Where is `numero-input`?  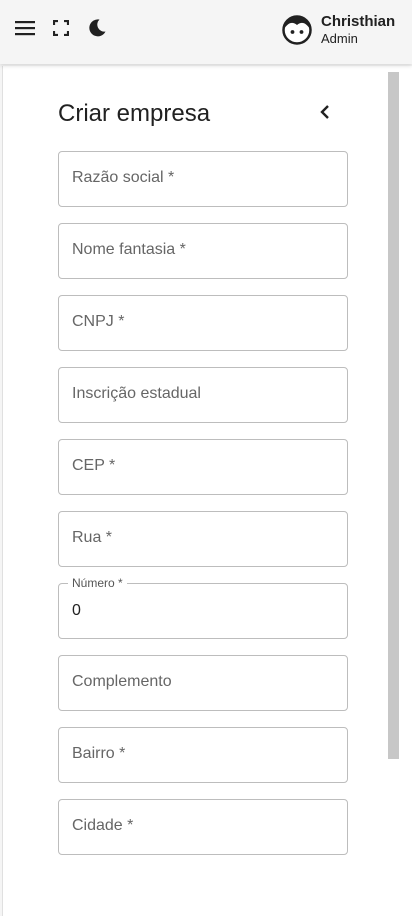 numero-input is located at coordinates (203, 611).